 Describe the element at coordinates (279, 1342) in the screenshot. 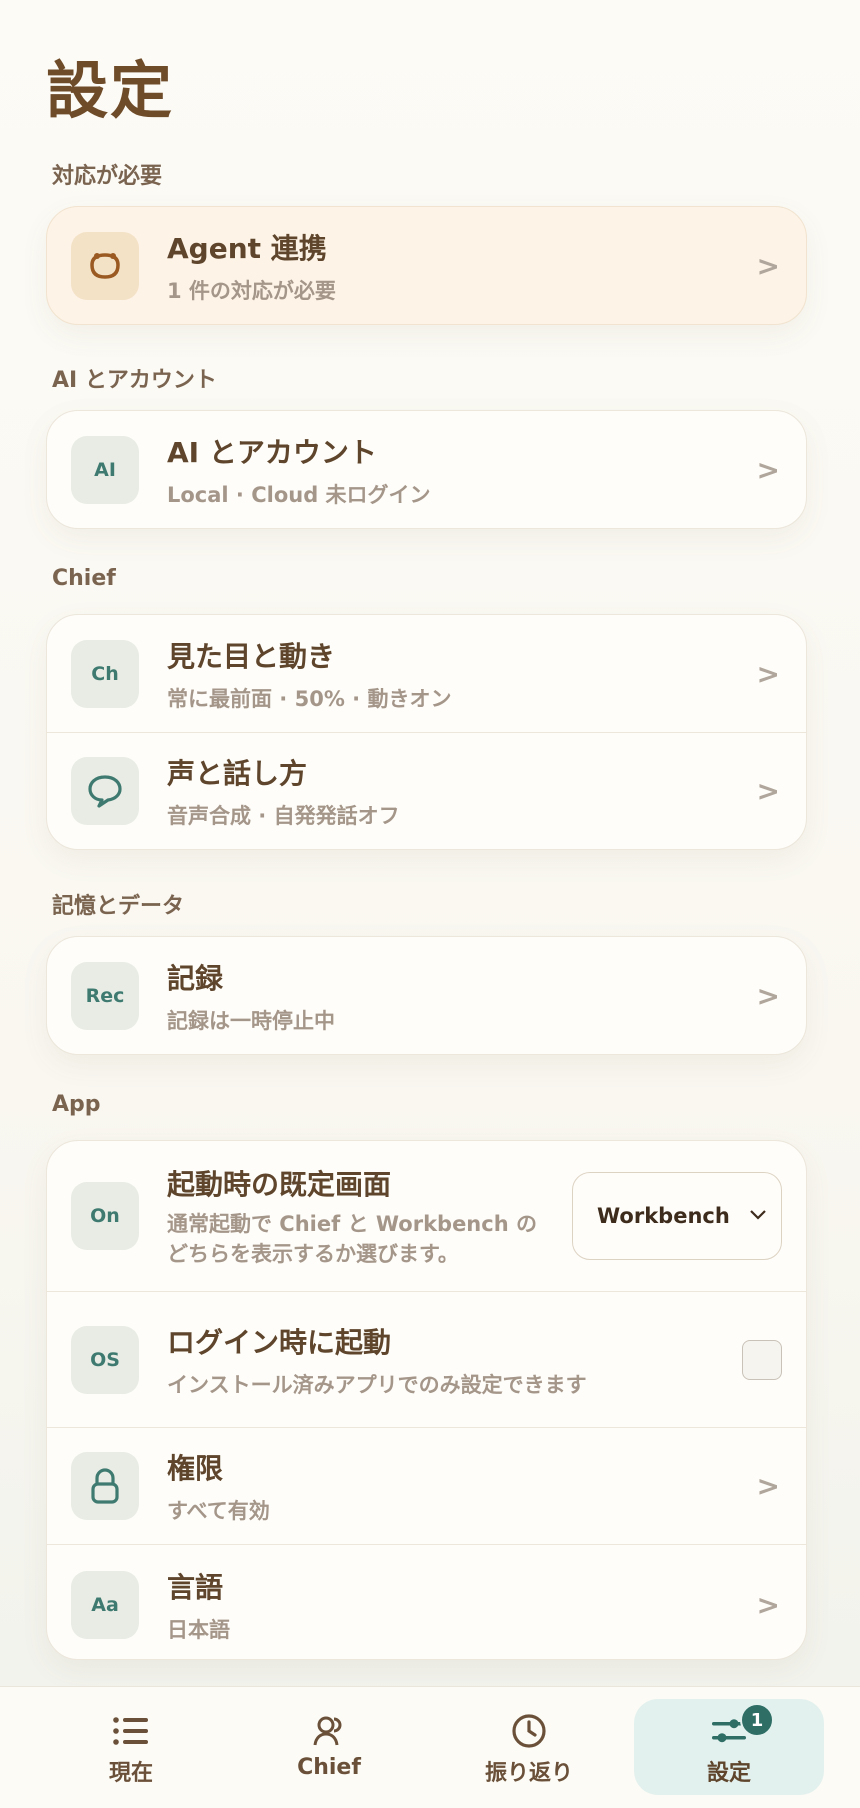

I see `row-title: ログイン時に起動` at that location.